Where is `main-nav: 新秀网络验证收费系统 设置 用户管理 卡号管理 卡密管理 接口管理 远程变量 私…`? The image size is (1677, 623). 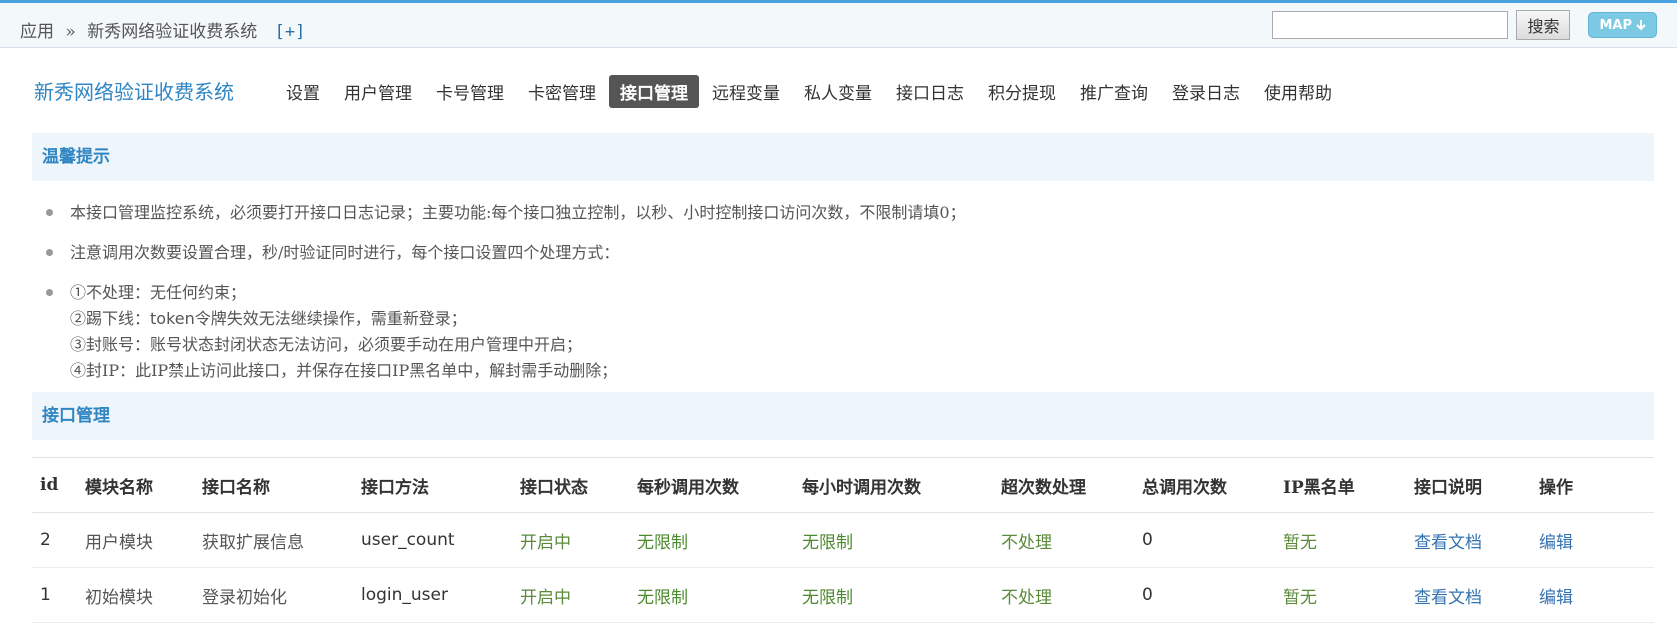 main-nav: 新秀网络验证收费系统 设置 用户管理 卡号管理 卡密管理 接口管理 远程变量 私… is located at coordinates (838, 90).